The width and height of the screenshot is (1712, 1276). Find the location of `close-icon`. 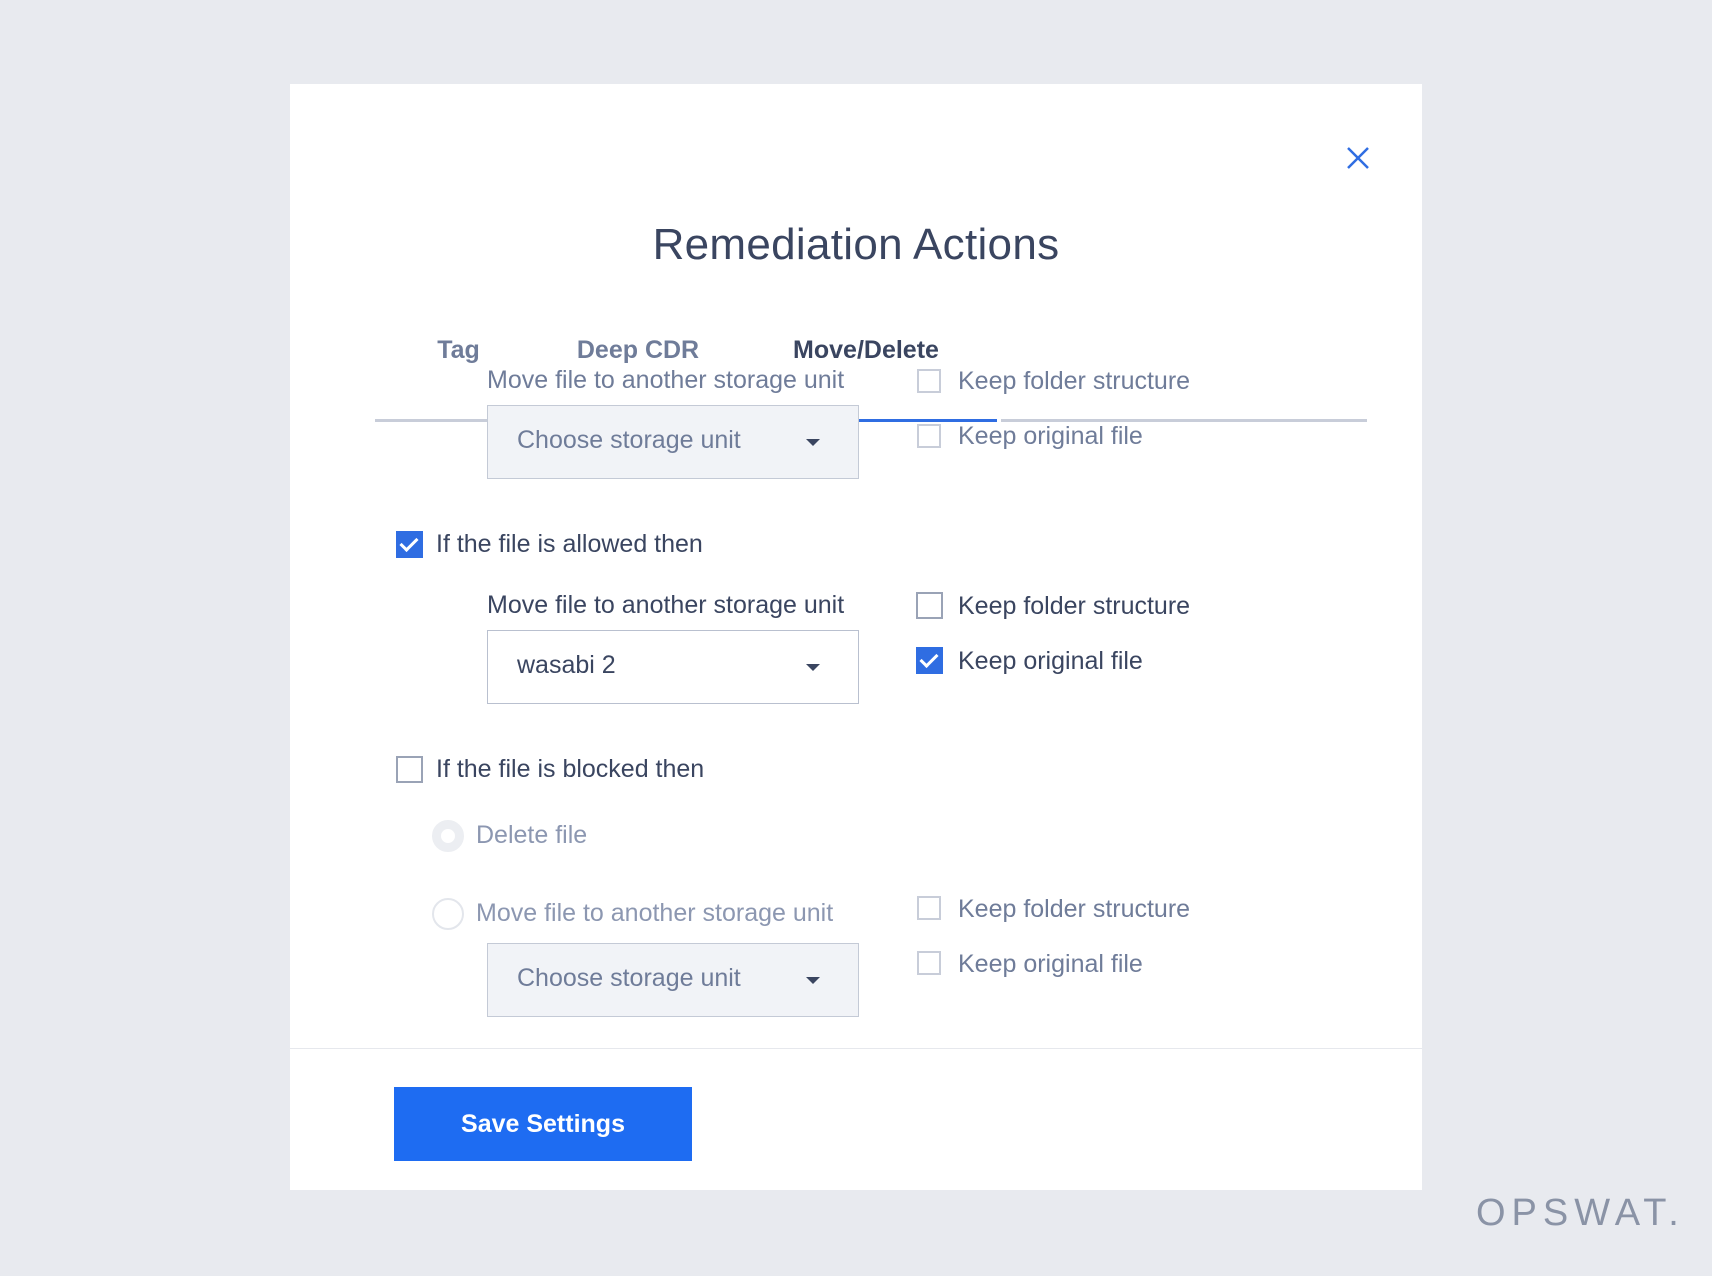

close-icon is located at coordinates (1358, 158).